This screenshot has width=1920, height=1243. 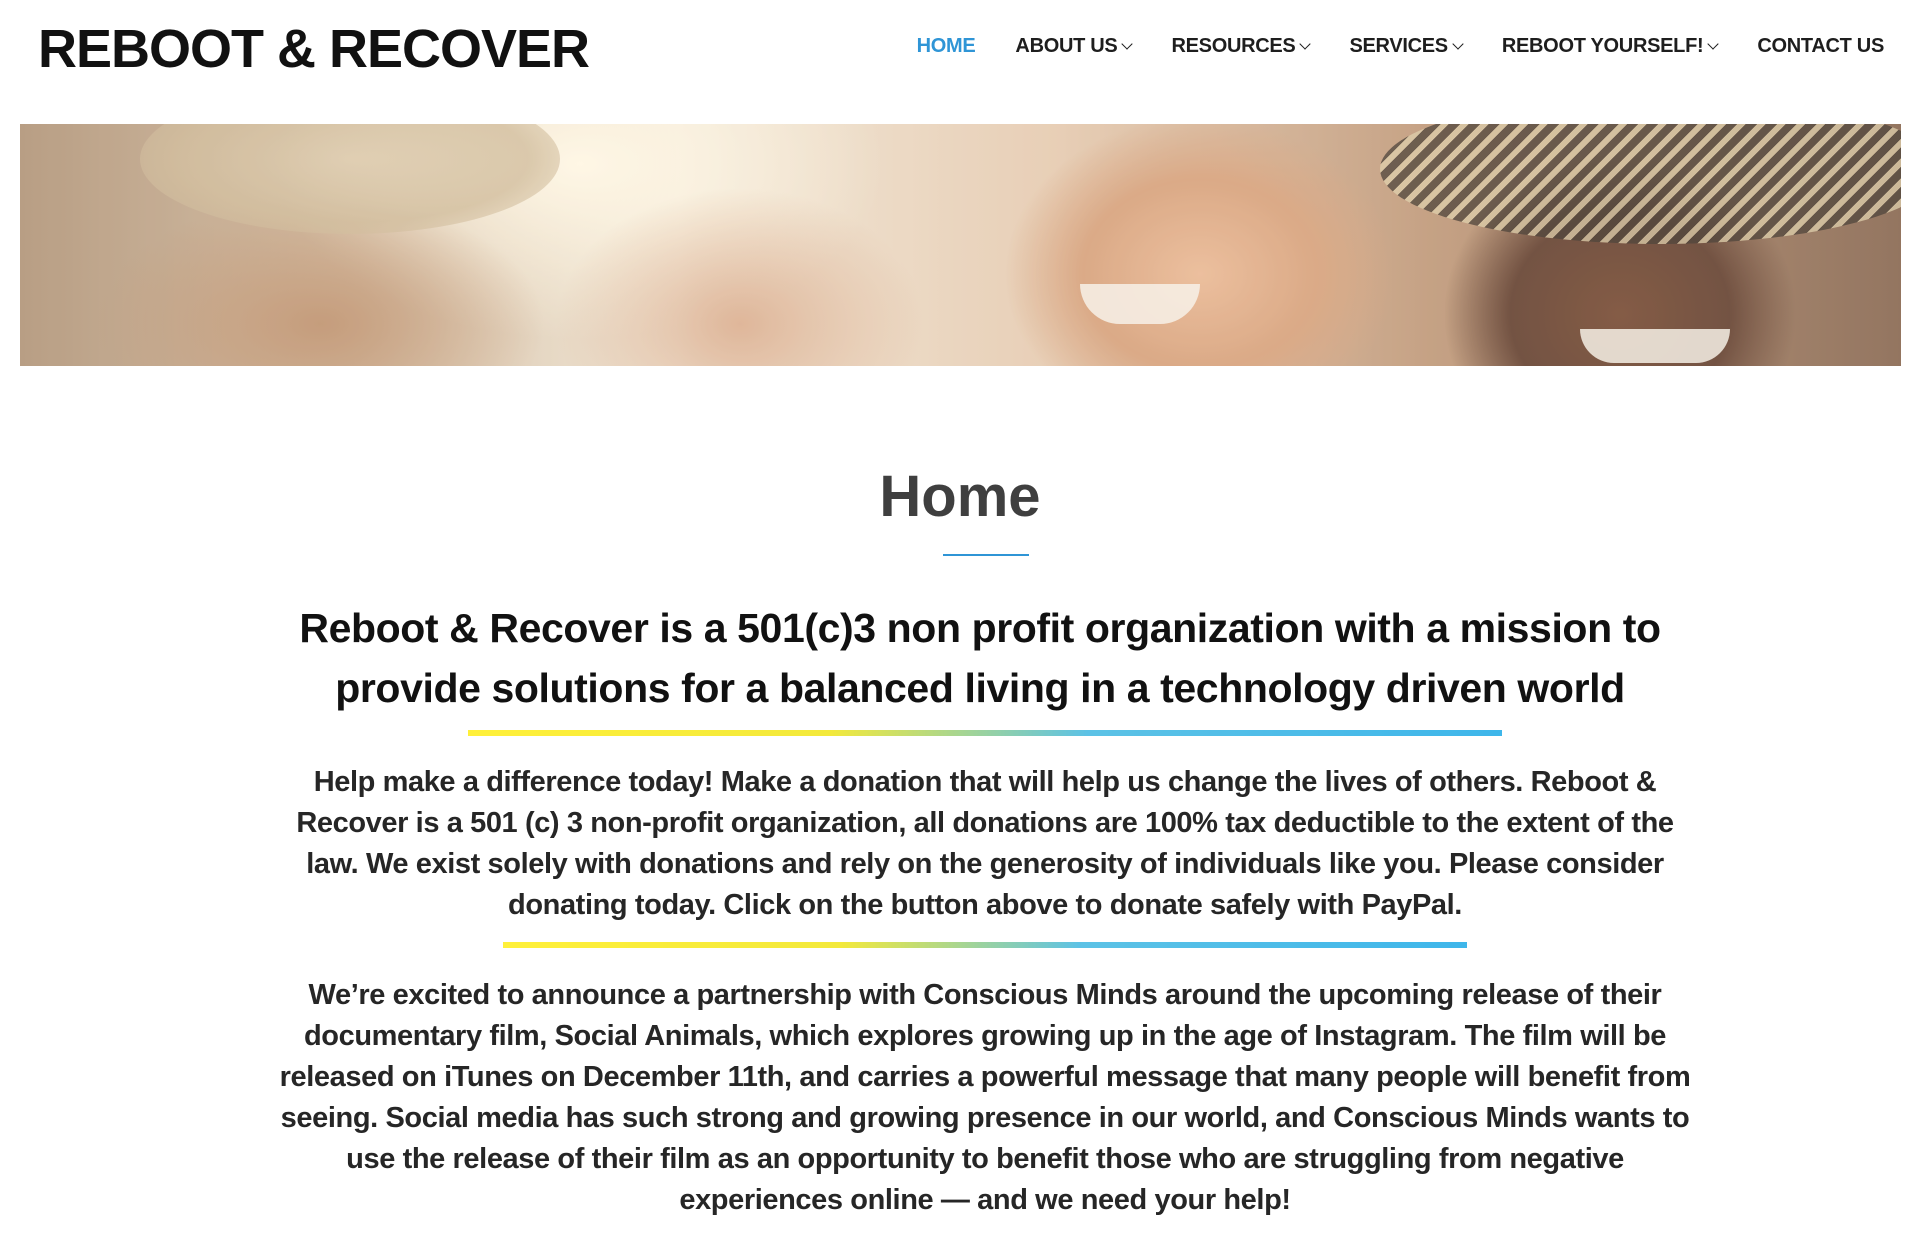 I want to click on nav-item-label: HOME, so click(x=946, y=45).